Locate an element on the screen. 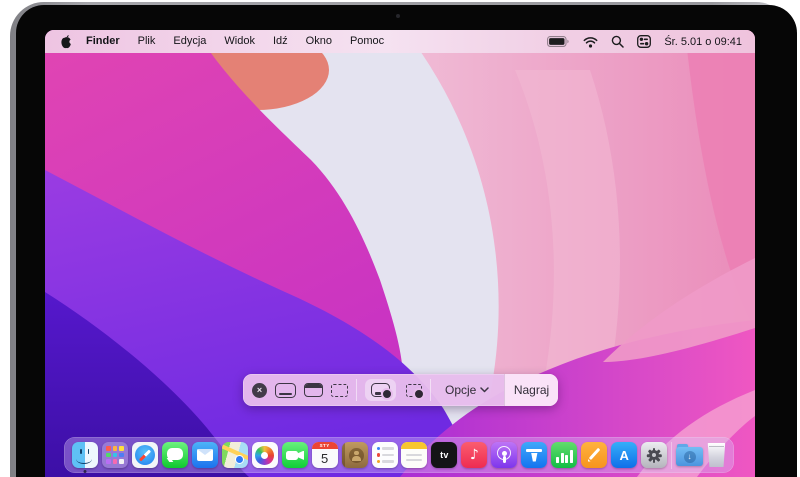 The image size is (800, 477). dock-item-tv: tv is located at coordinates (444, 455).